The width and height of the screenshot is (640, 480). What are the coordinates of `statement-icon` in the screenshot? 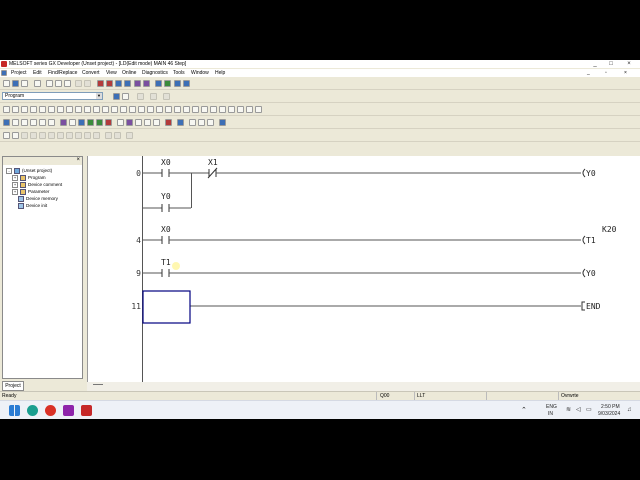 It's located at (153, 96).